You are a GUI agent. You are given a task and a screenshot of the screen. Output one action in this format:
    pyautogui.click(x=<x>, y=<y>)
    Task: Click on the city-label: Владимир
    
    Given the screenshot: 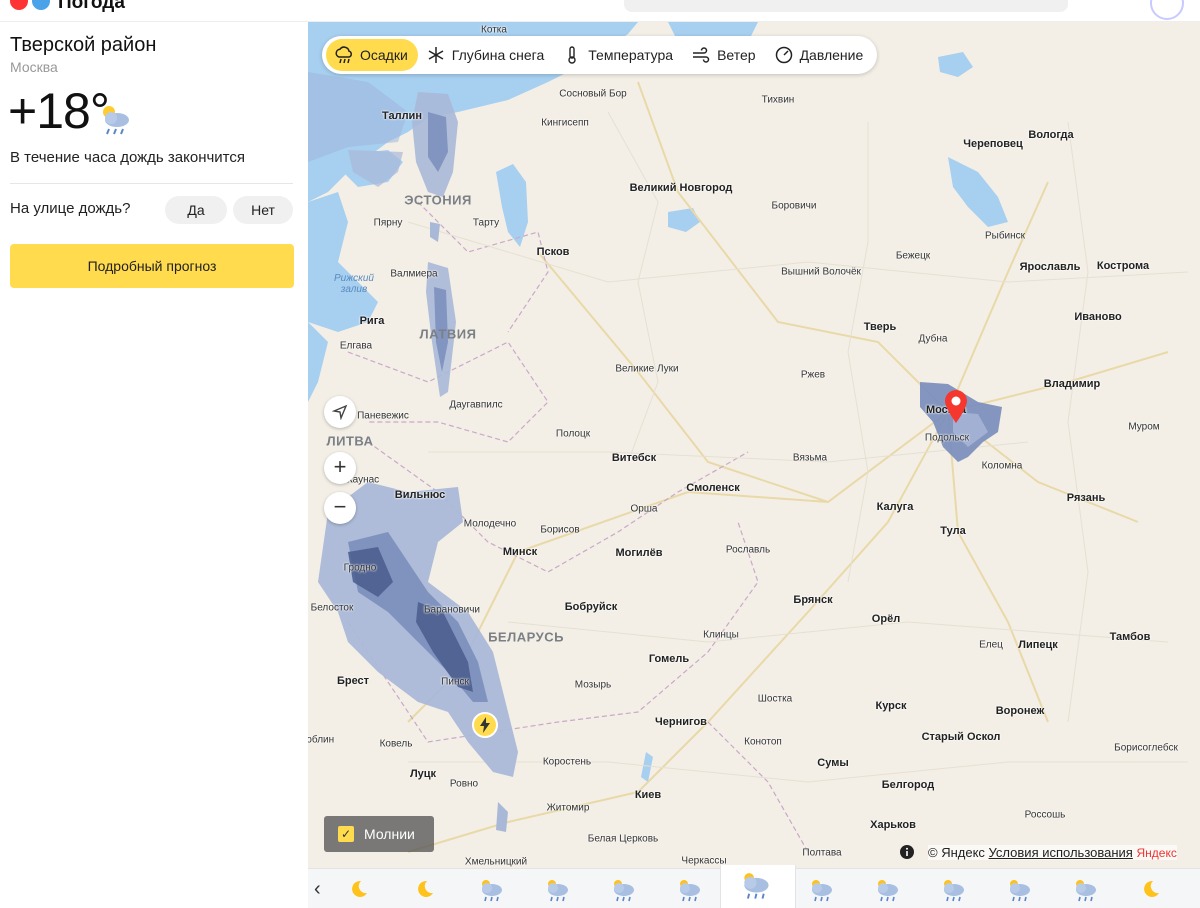 What is the action you would take?
    pyautogui.click(x=1072, y=384)
    